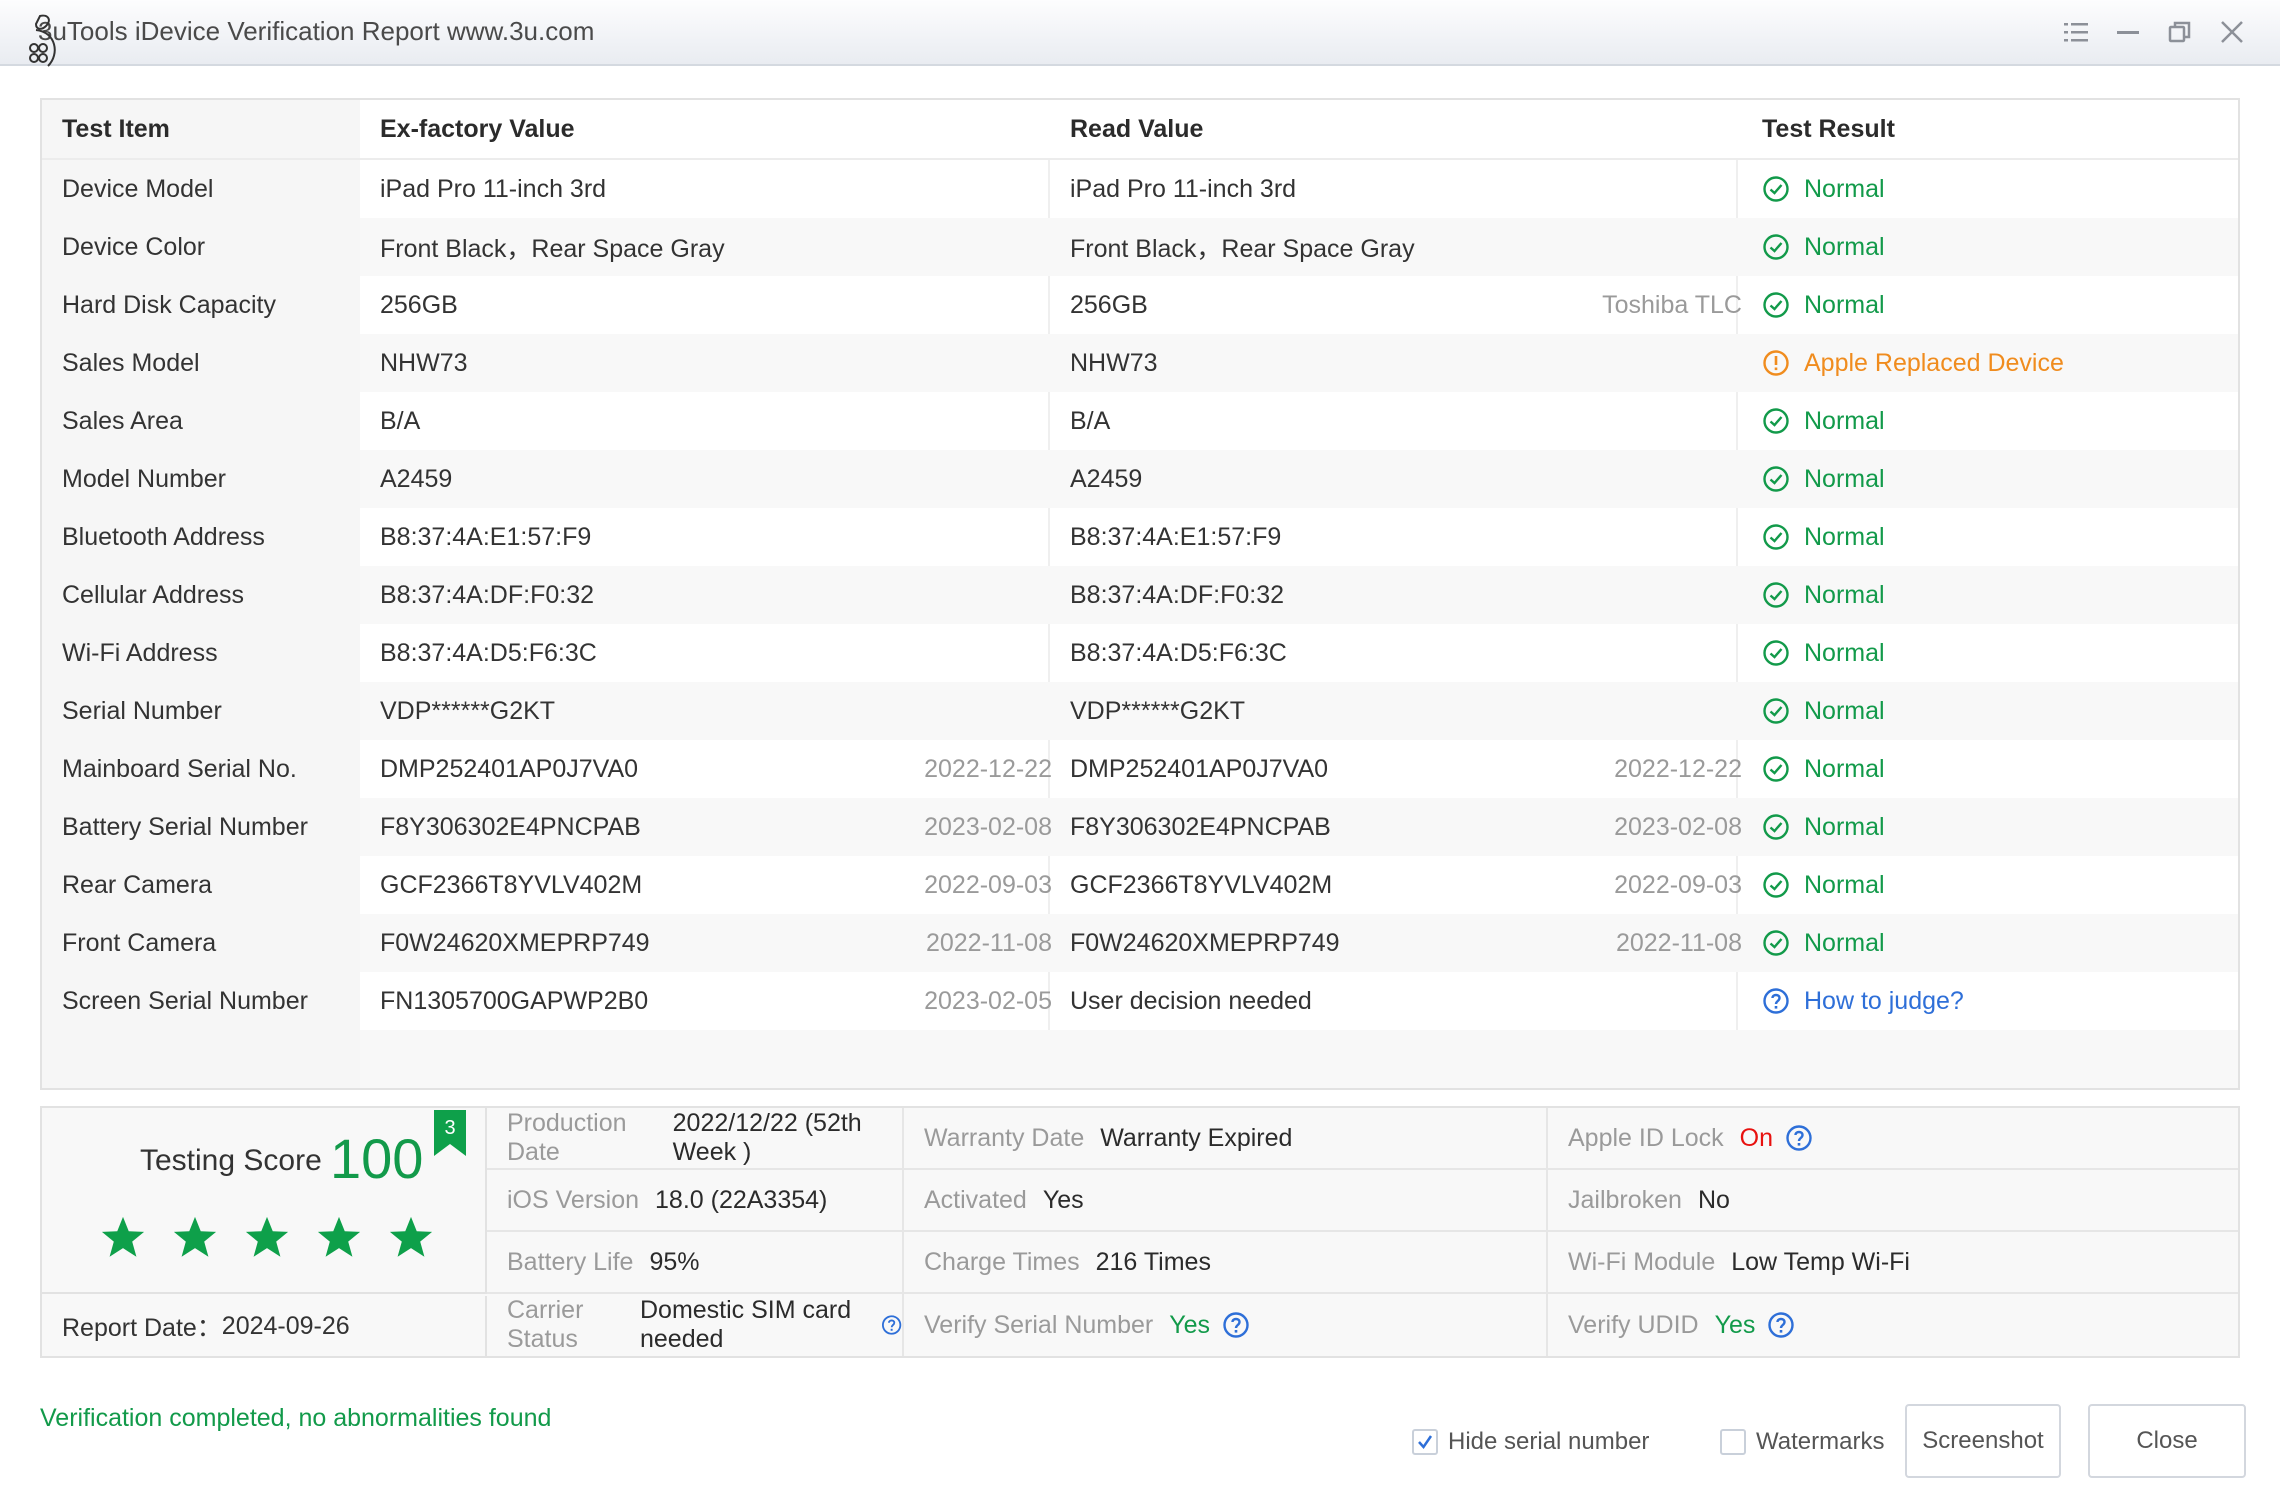  What do you see at coordinates (2167, 1441) in the screenshot?
I see `close-button: Close` at bounding box center [2167, 1441].